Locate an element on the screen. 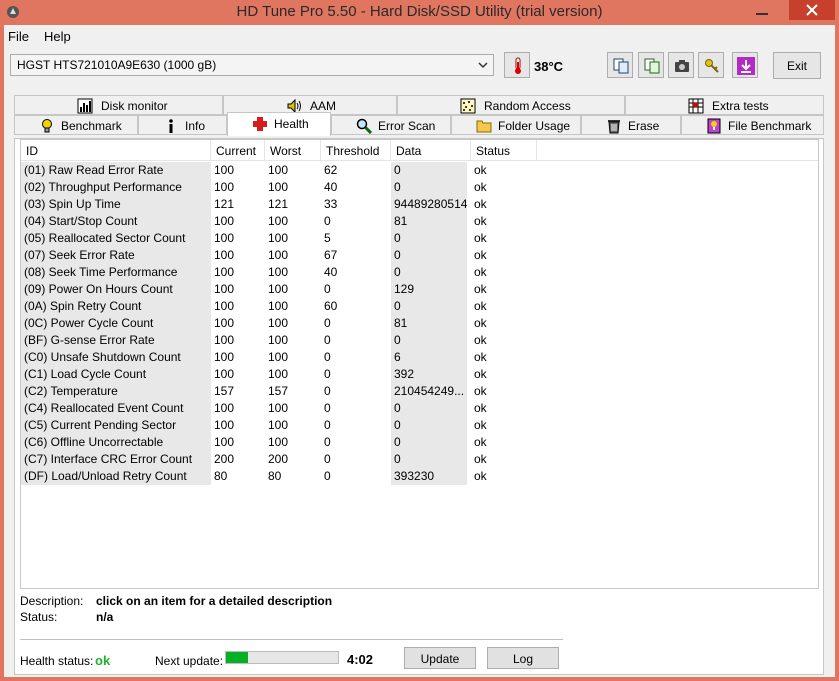 Image resolution: width=839 pixels, height=681 pixels. magnifier-icon is located at coordinates (364, 126).